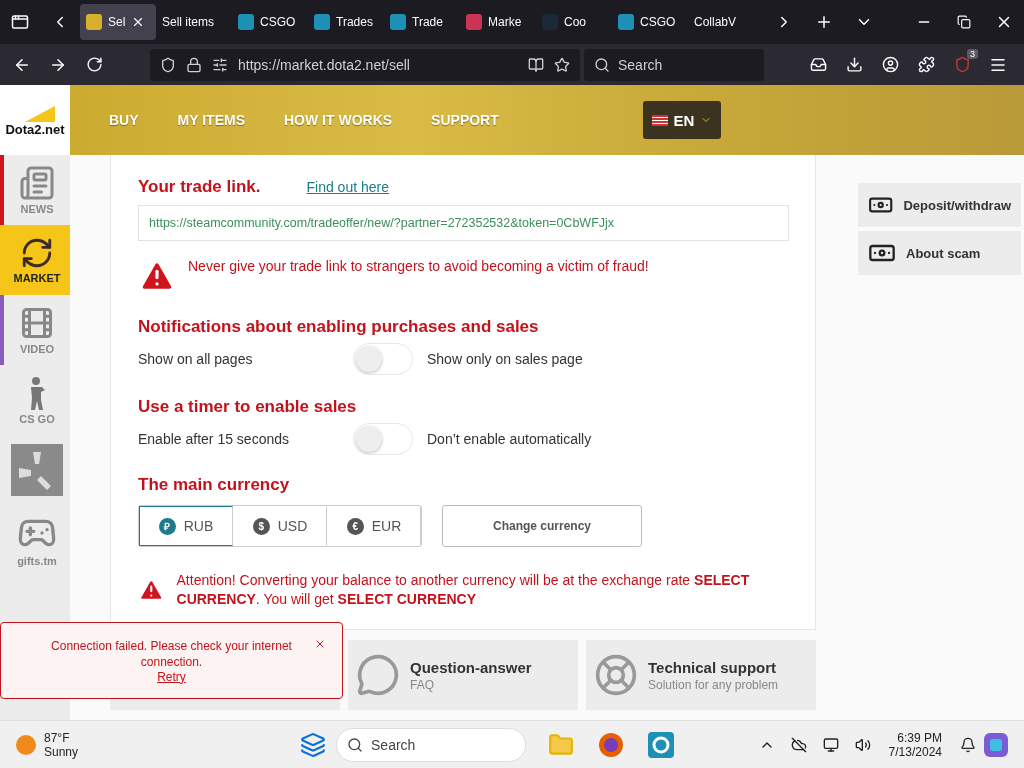  Describe the element at coordinates (374, 526) in the screenshot. I see `currency-option: € EUR` at that location.